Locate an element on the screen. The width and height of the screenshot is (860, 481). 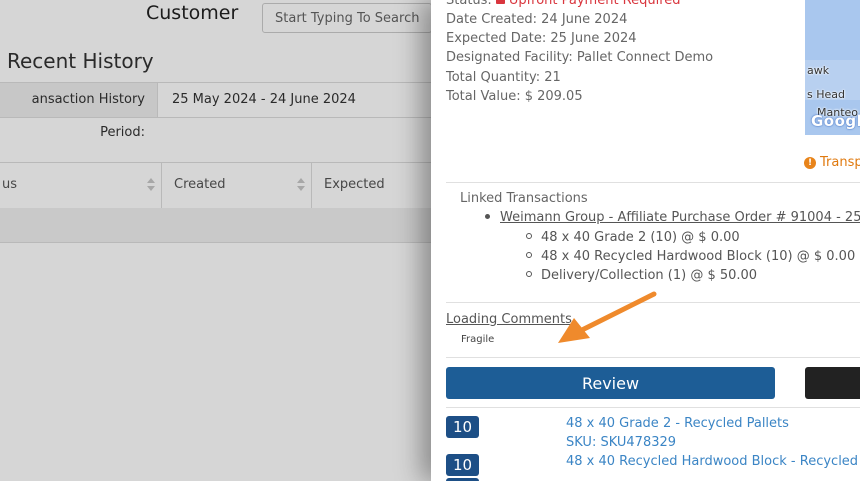
linked-transactions-heading: Linked Transactions is located at coordinates (524, 198).